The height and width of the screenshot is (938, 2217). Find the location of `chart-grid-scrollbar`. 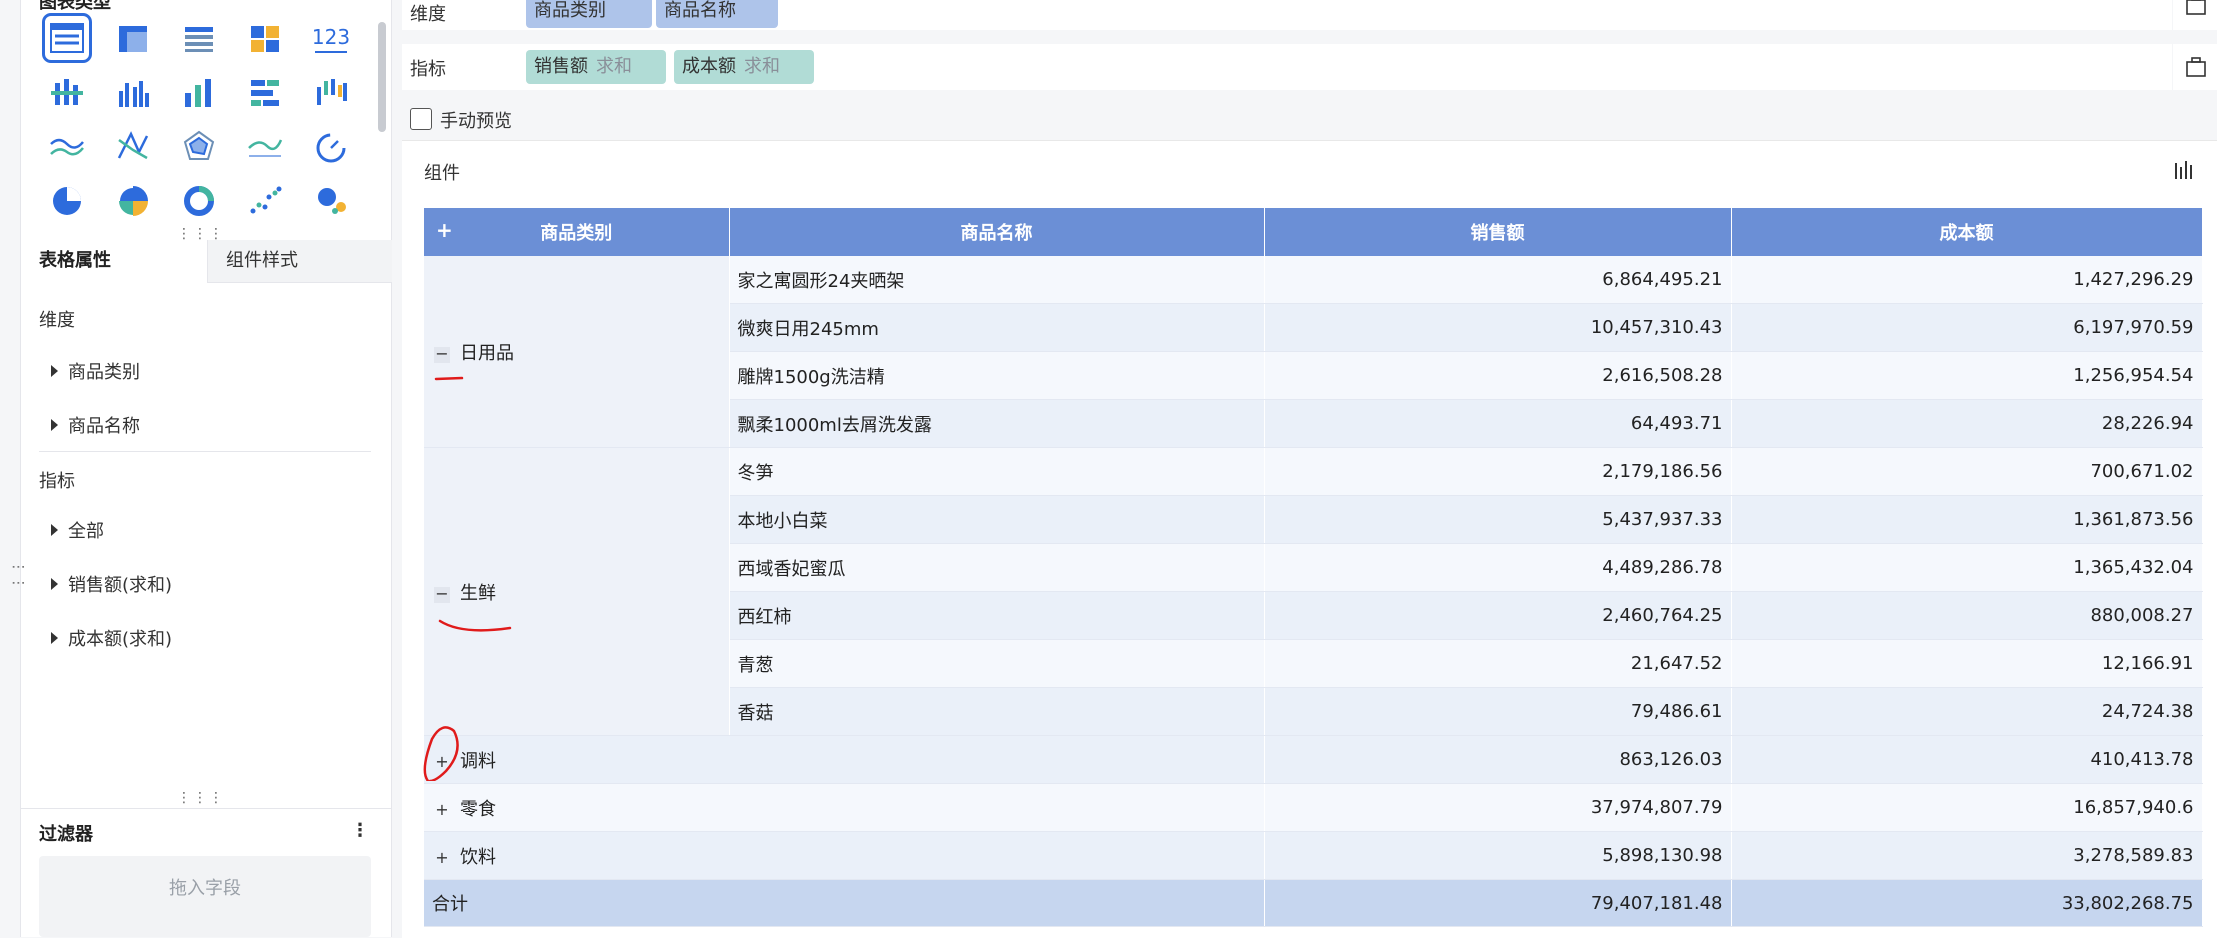

chart-grid-scrollbar is located at coordinates (382, 77).